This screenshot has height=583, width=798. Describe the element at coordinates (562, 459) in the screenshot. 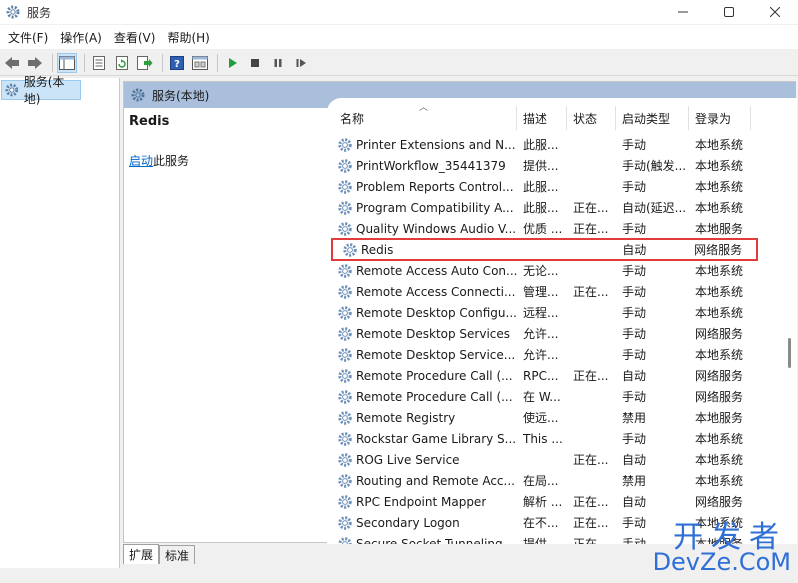

I see `table-row: ROG Live Service 正在... 自动 本地系统` at that location.